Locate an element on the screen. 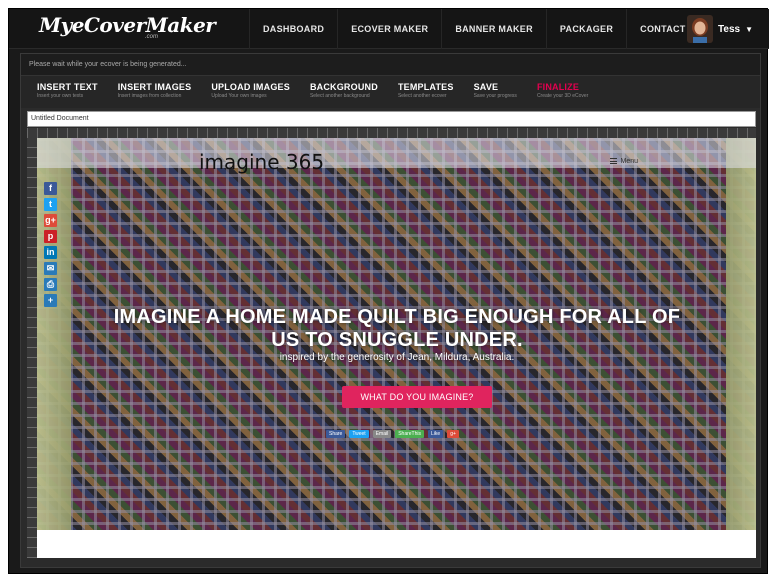 The height and width of the screenshot is (576, 776). nav-ecover-maker: ECOVER MAKER is located at coordinates (389, 29).